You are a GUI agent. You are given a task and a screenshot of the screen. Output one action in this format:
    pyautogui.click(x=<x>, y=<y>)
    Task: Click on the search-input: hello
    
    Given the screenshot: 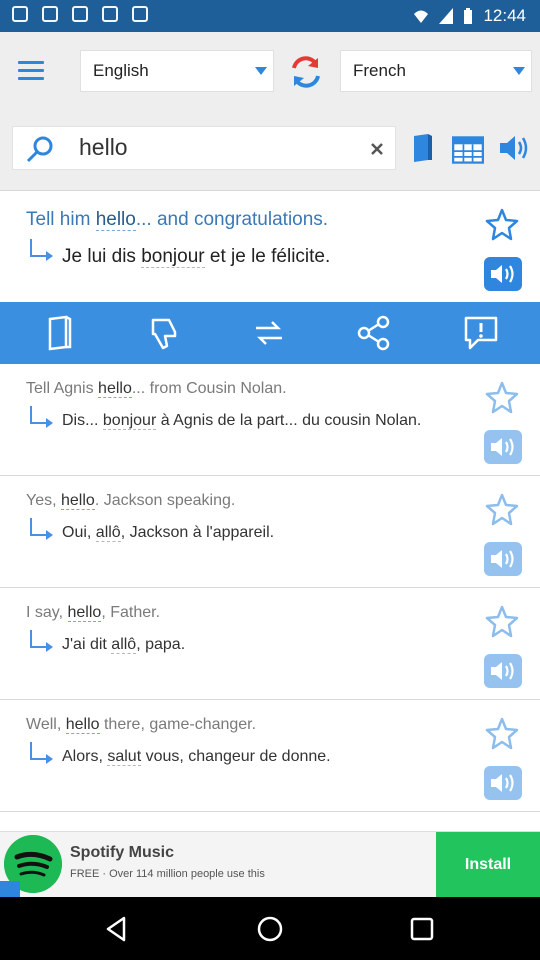 What is the action you would take?
    pyautogui.click(x=204, y=148)
    